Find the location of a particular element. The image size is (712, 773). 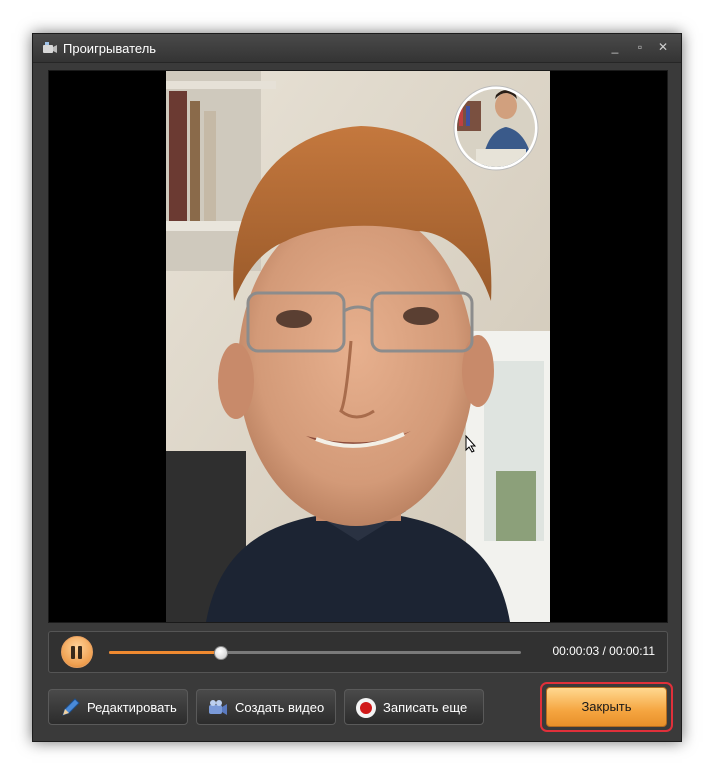

pause-icon is located at coordinates (73, 652).